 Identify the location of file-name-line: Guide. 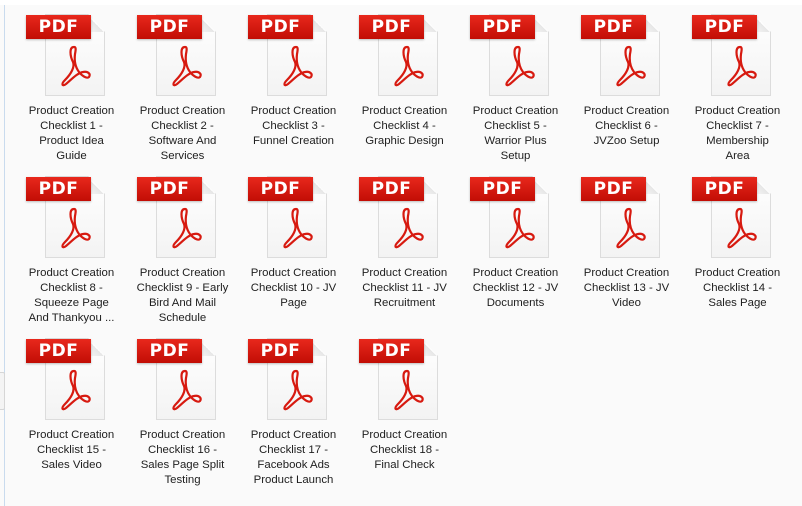
(71, 156).